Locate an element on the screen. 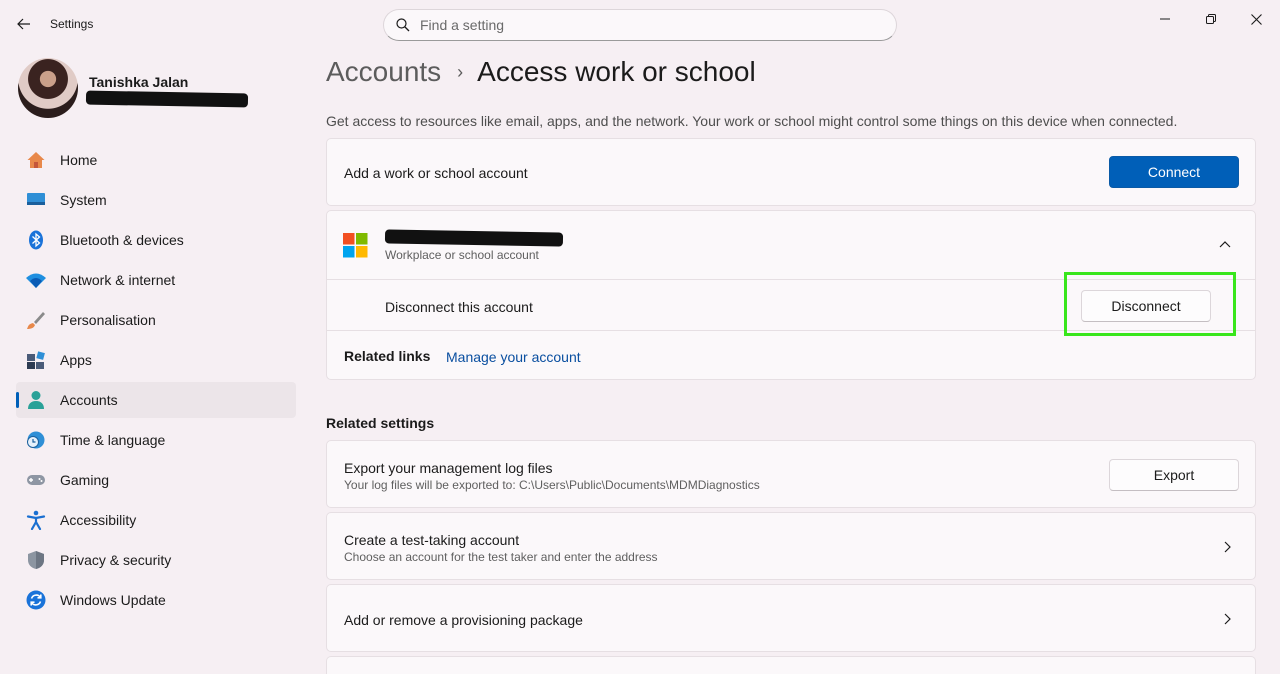 The width and height of the screenshot is (1280, 674). account-type: Workplace or school account is located at coordinates (462, 255).